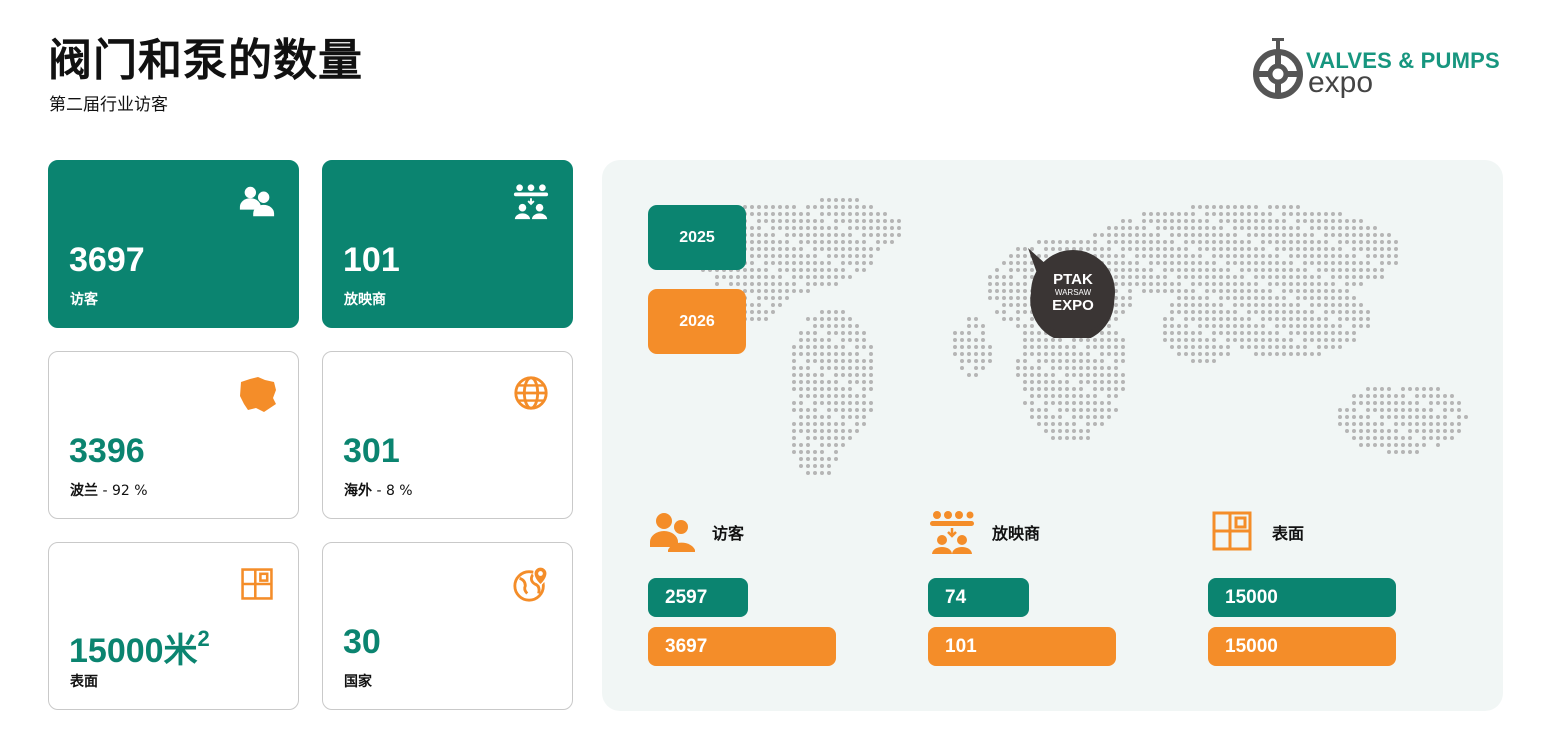 The width and height of the screenshot is (1541, 735). What do you see at coordinates (371, 451) in the screenshot?
I see `abroad-count: 301` at bounding box center [371, 451].